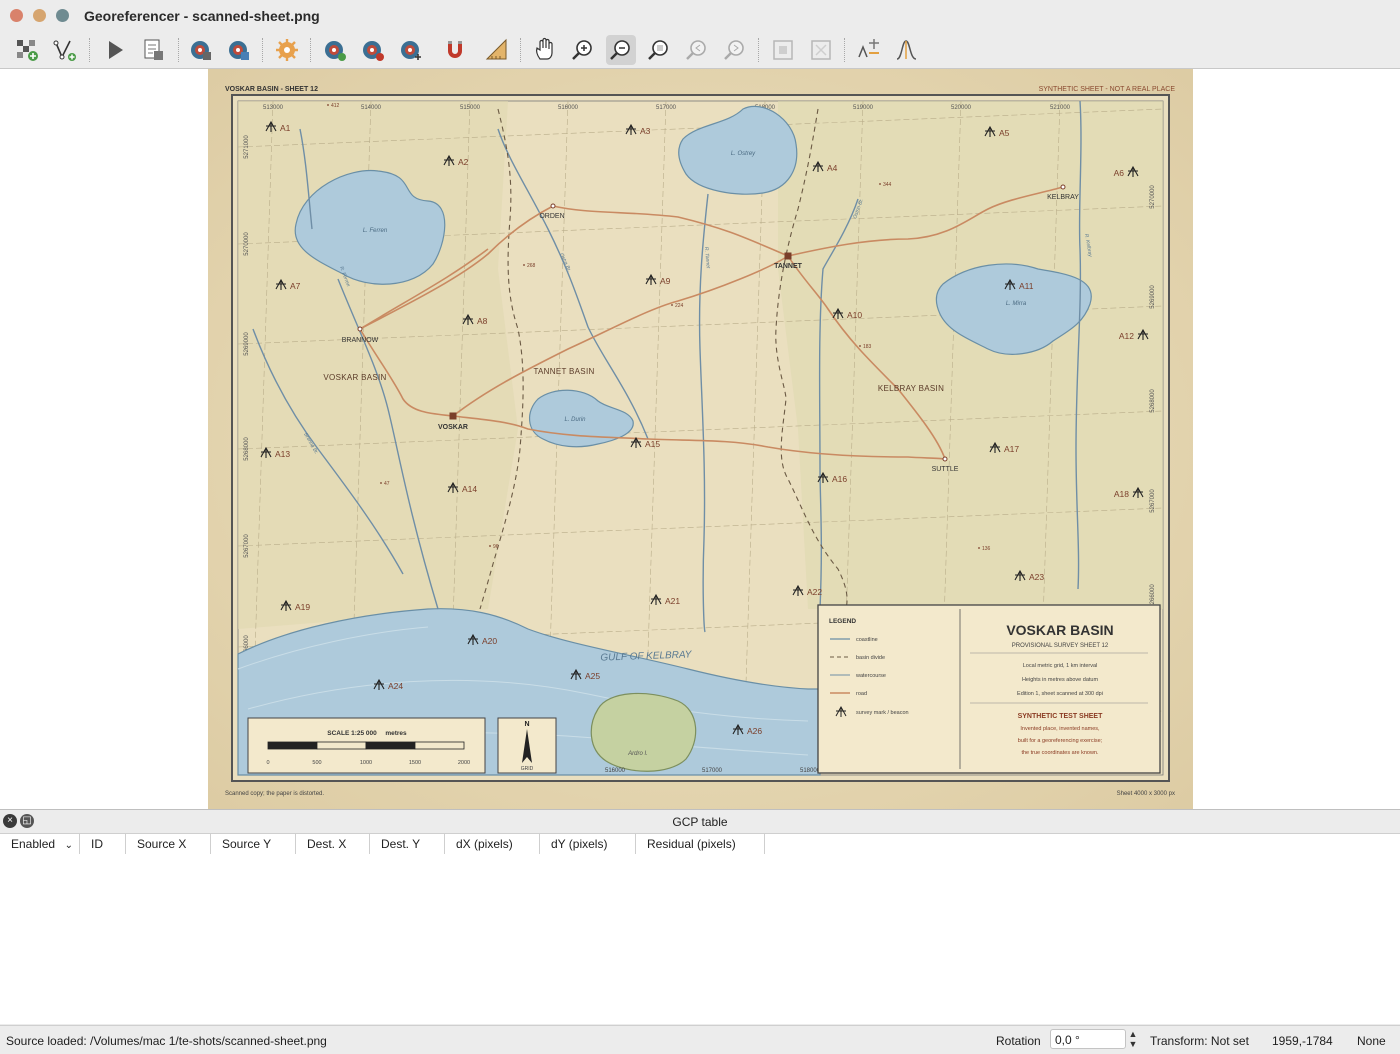  I want to click on column-header-dest-x: Dest. X, so click(333, 844).